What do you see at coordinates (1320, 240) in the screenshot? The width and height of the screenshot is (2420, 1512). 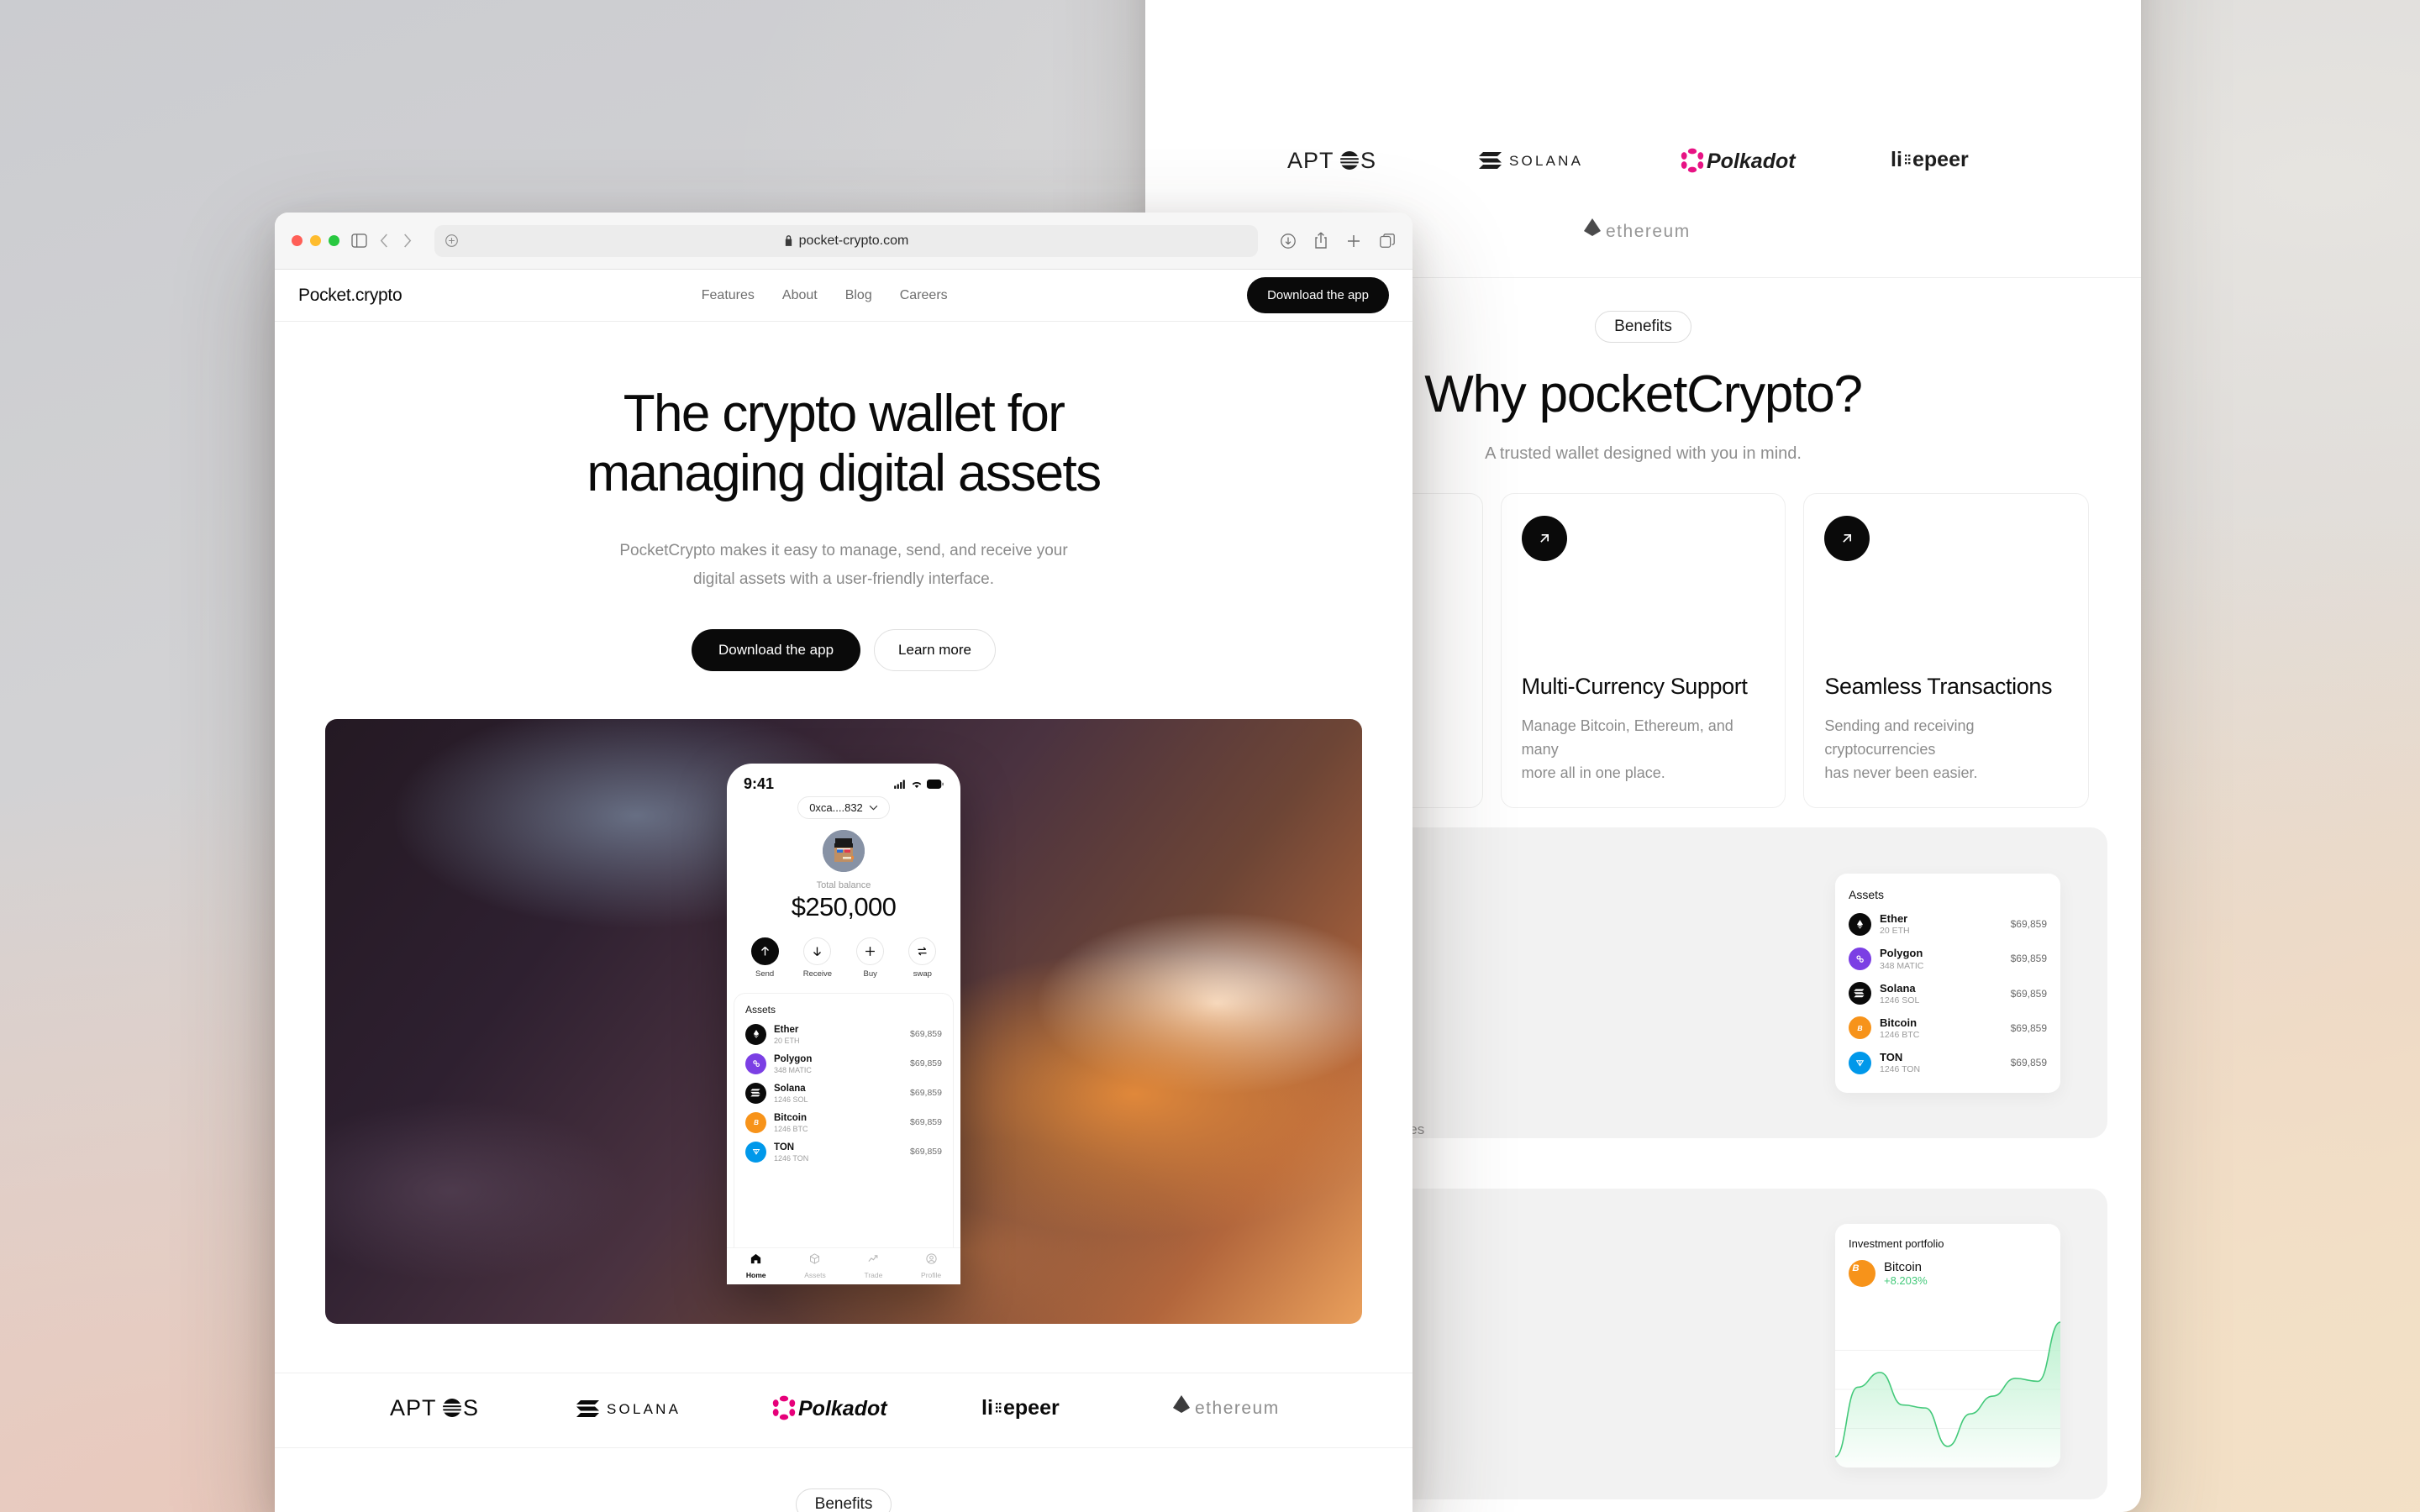 I see `share-icon` at bounding box center [1320, 240].